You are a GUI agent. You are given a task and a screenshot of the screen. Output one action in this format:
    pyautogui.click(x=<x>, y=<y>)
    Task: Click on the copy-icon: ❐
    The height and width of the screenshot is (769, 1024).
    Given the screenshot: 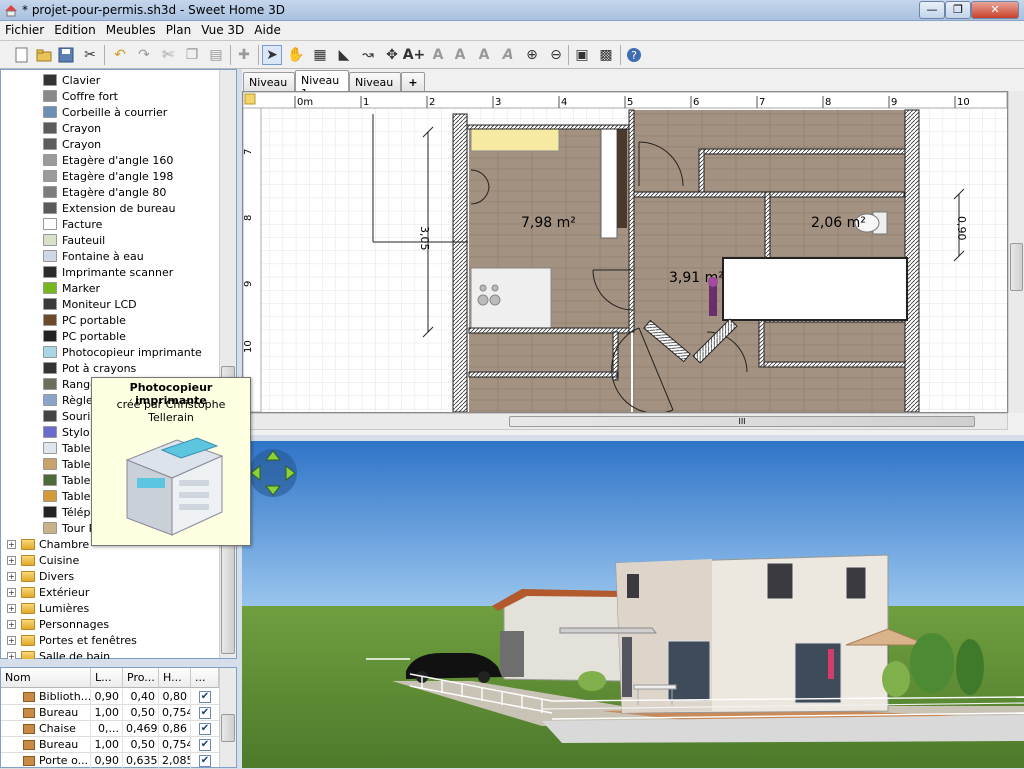 What is the action you would take?
    pyautogui.click(x=192, y=55)
    